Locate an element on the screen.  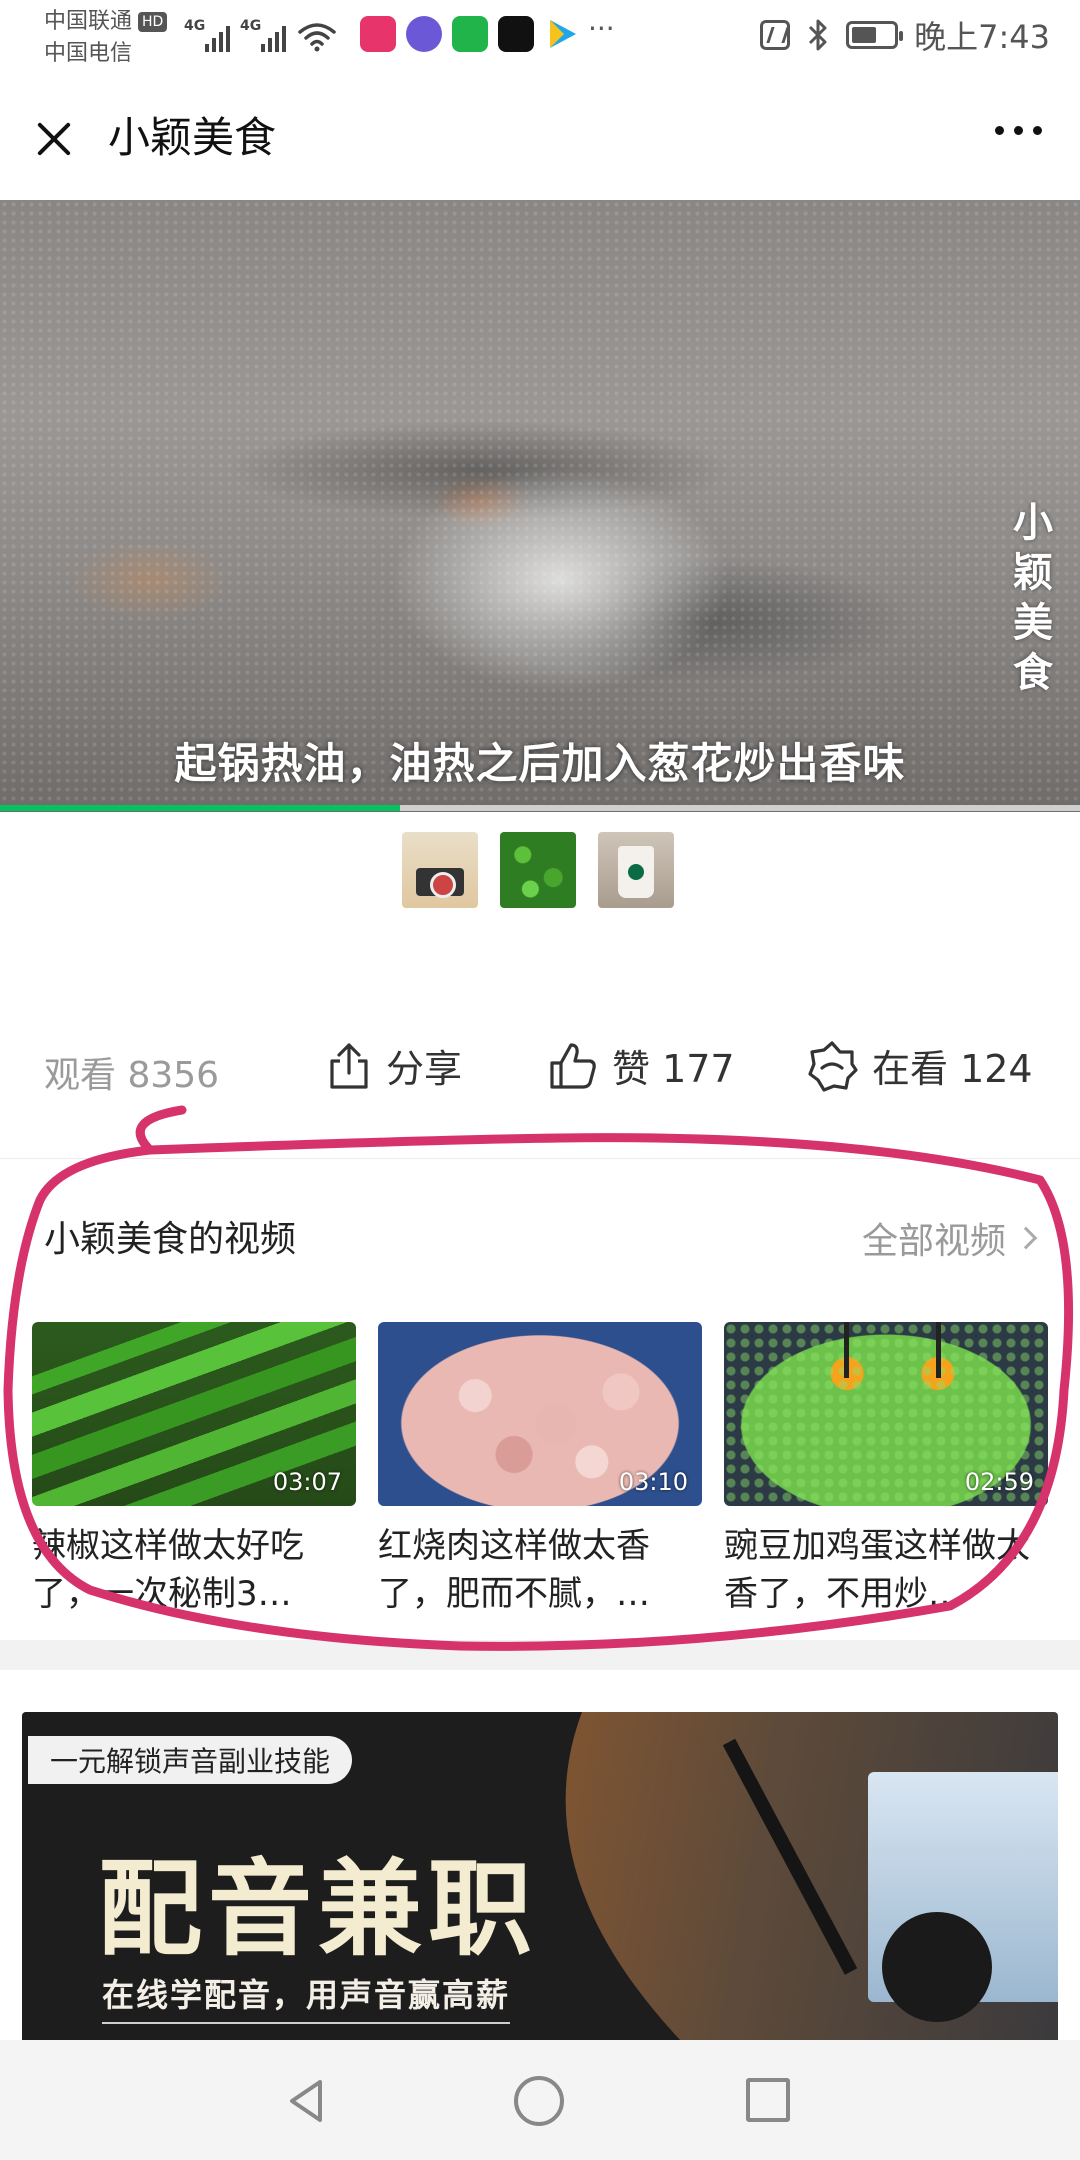
share-label: 分享 is located at coordinates (424, 1069).